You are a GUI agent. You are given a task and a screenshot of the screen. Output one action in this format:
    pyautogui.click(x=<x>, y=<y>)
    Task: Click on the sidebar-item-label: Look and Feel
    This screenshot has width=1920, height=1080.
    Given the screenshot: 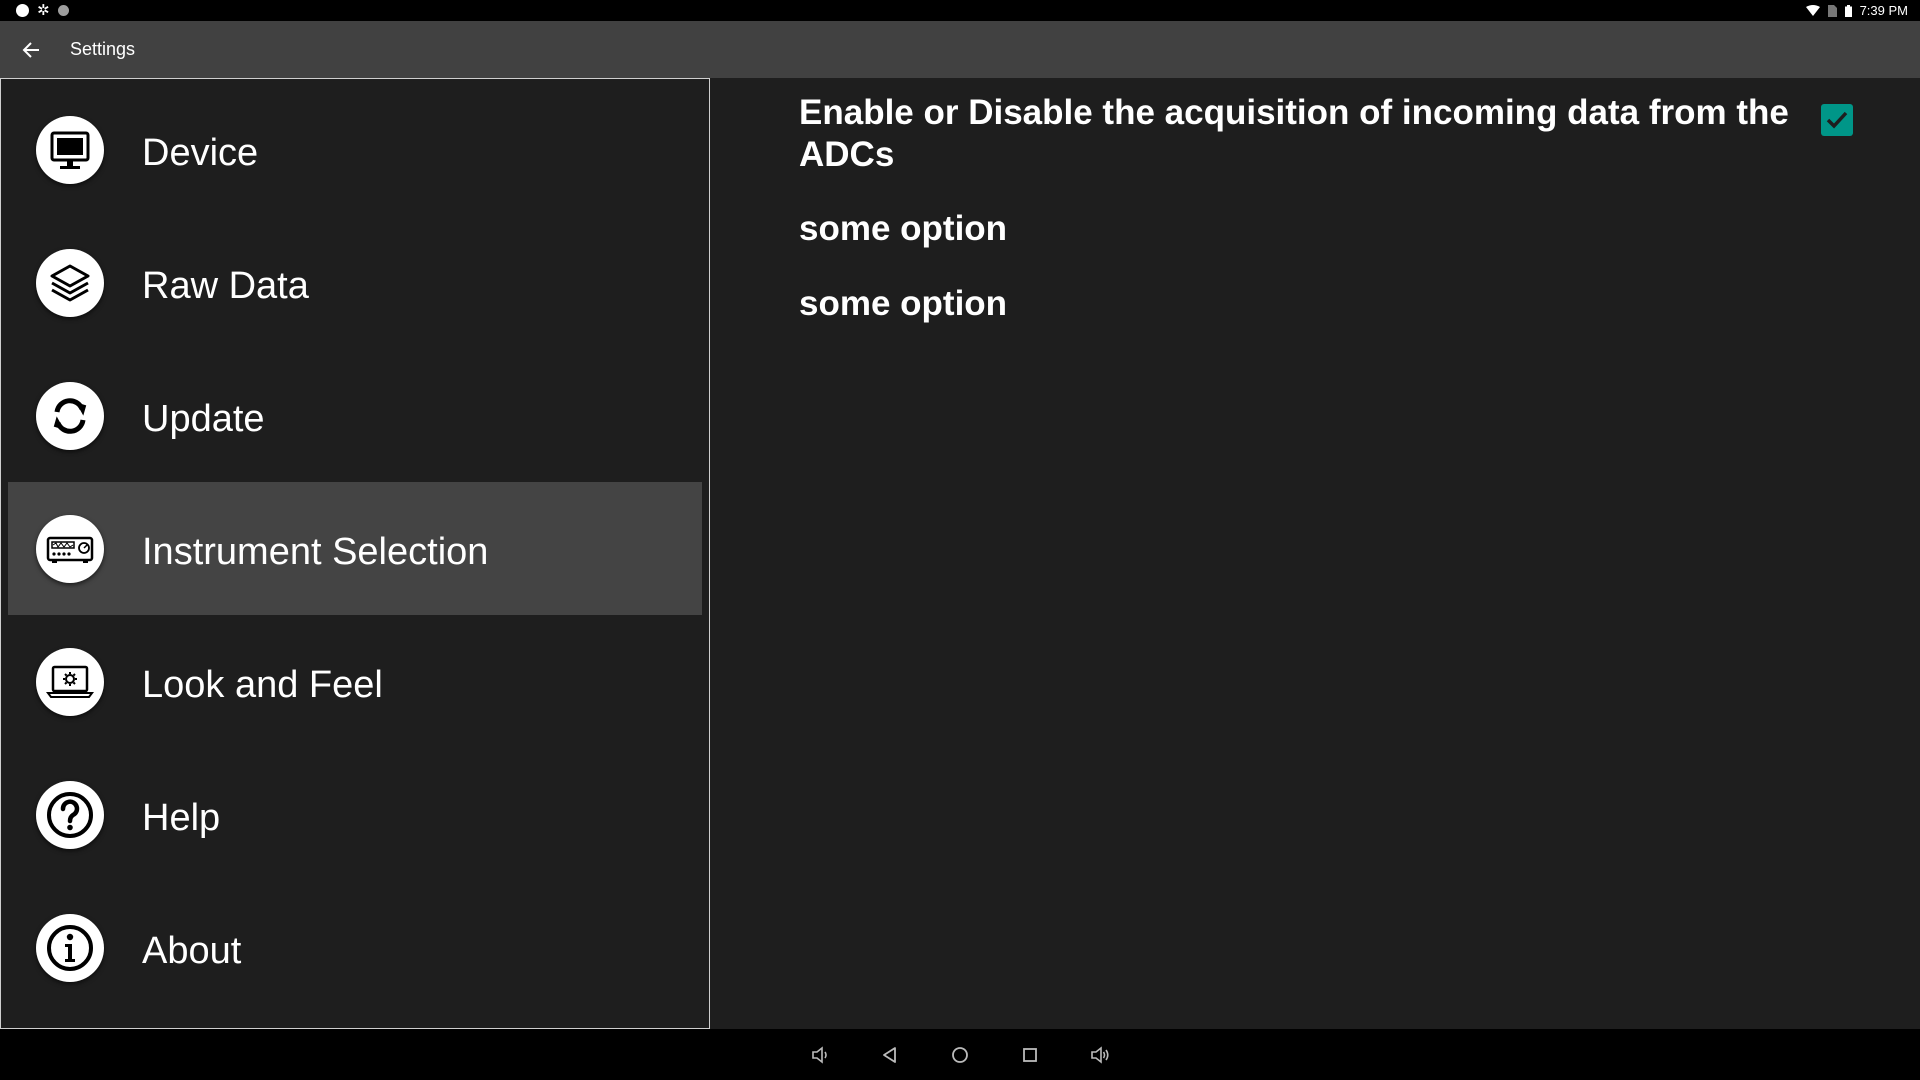 What is the action you would take?
    pyautogui.click(x=262, y=685)
    